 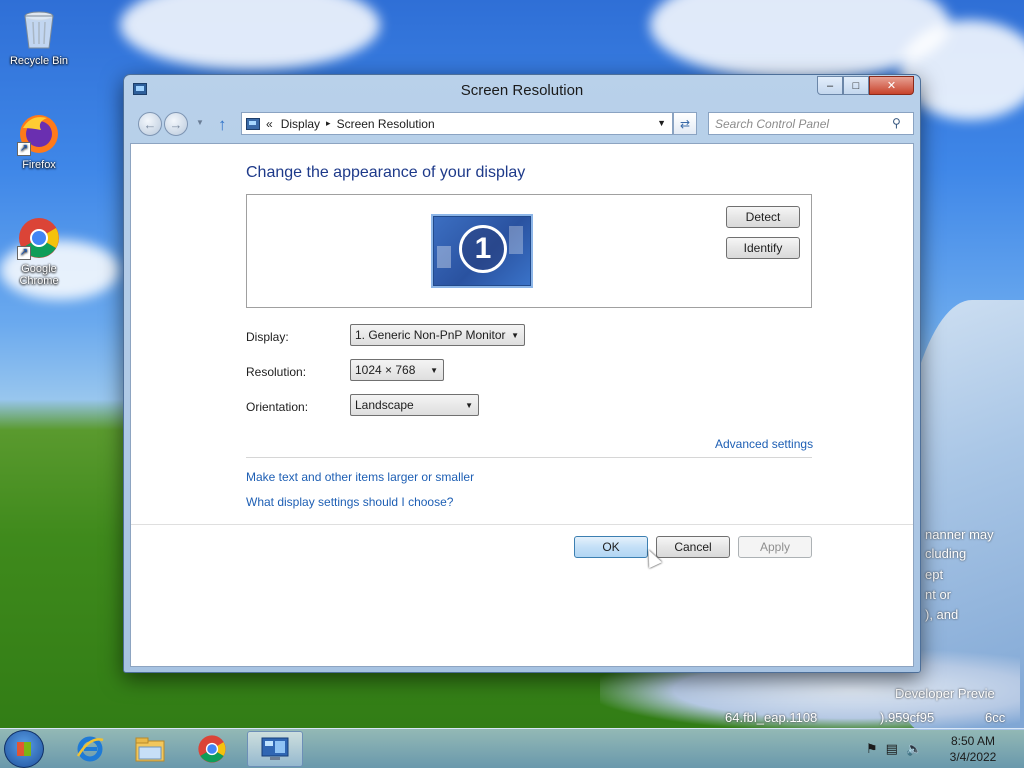 I want to click on watermark-text: 6cc, so click(x=995, y=717).